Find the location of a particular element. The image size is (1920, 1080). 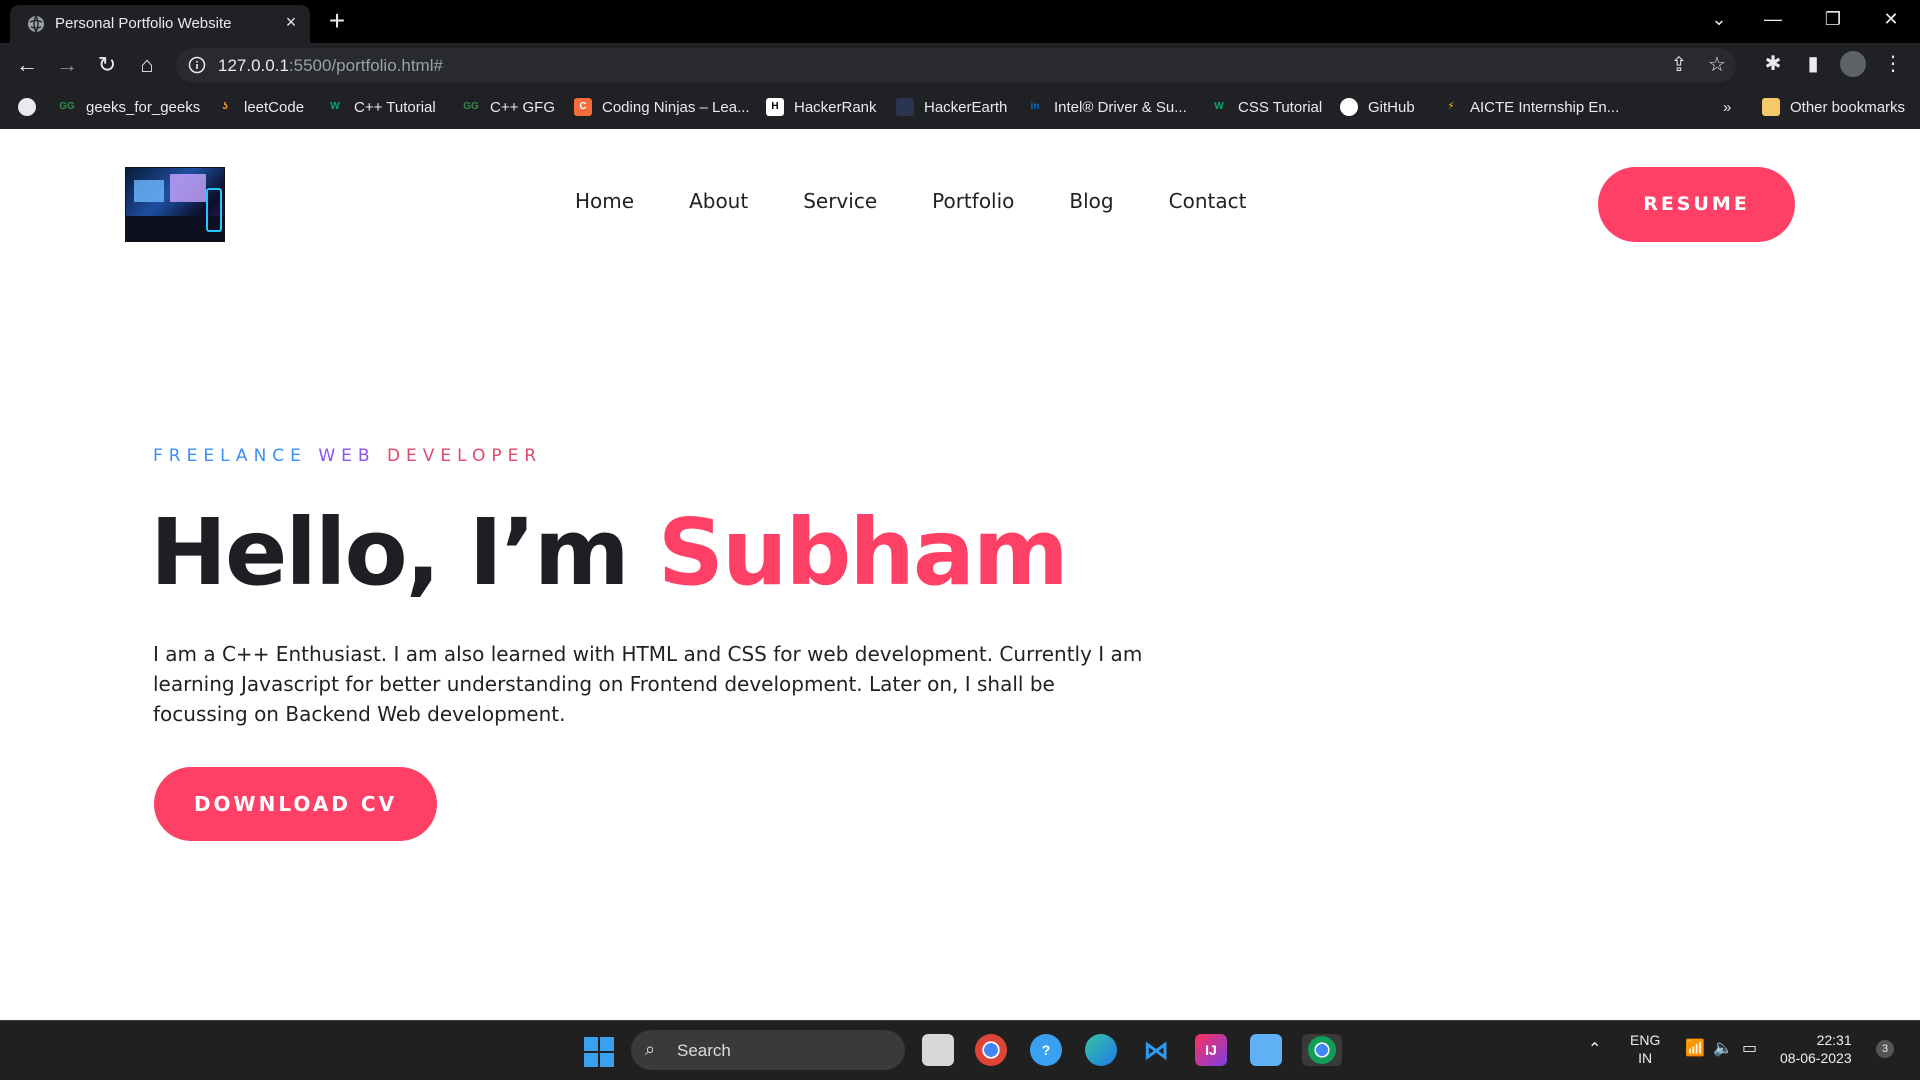

bookmark-geeks-for-geeks: GG geeks_for_geeks is located at coordinates (129, 107).